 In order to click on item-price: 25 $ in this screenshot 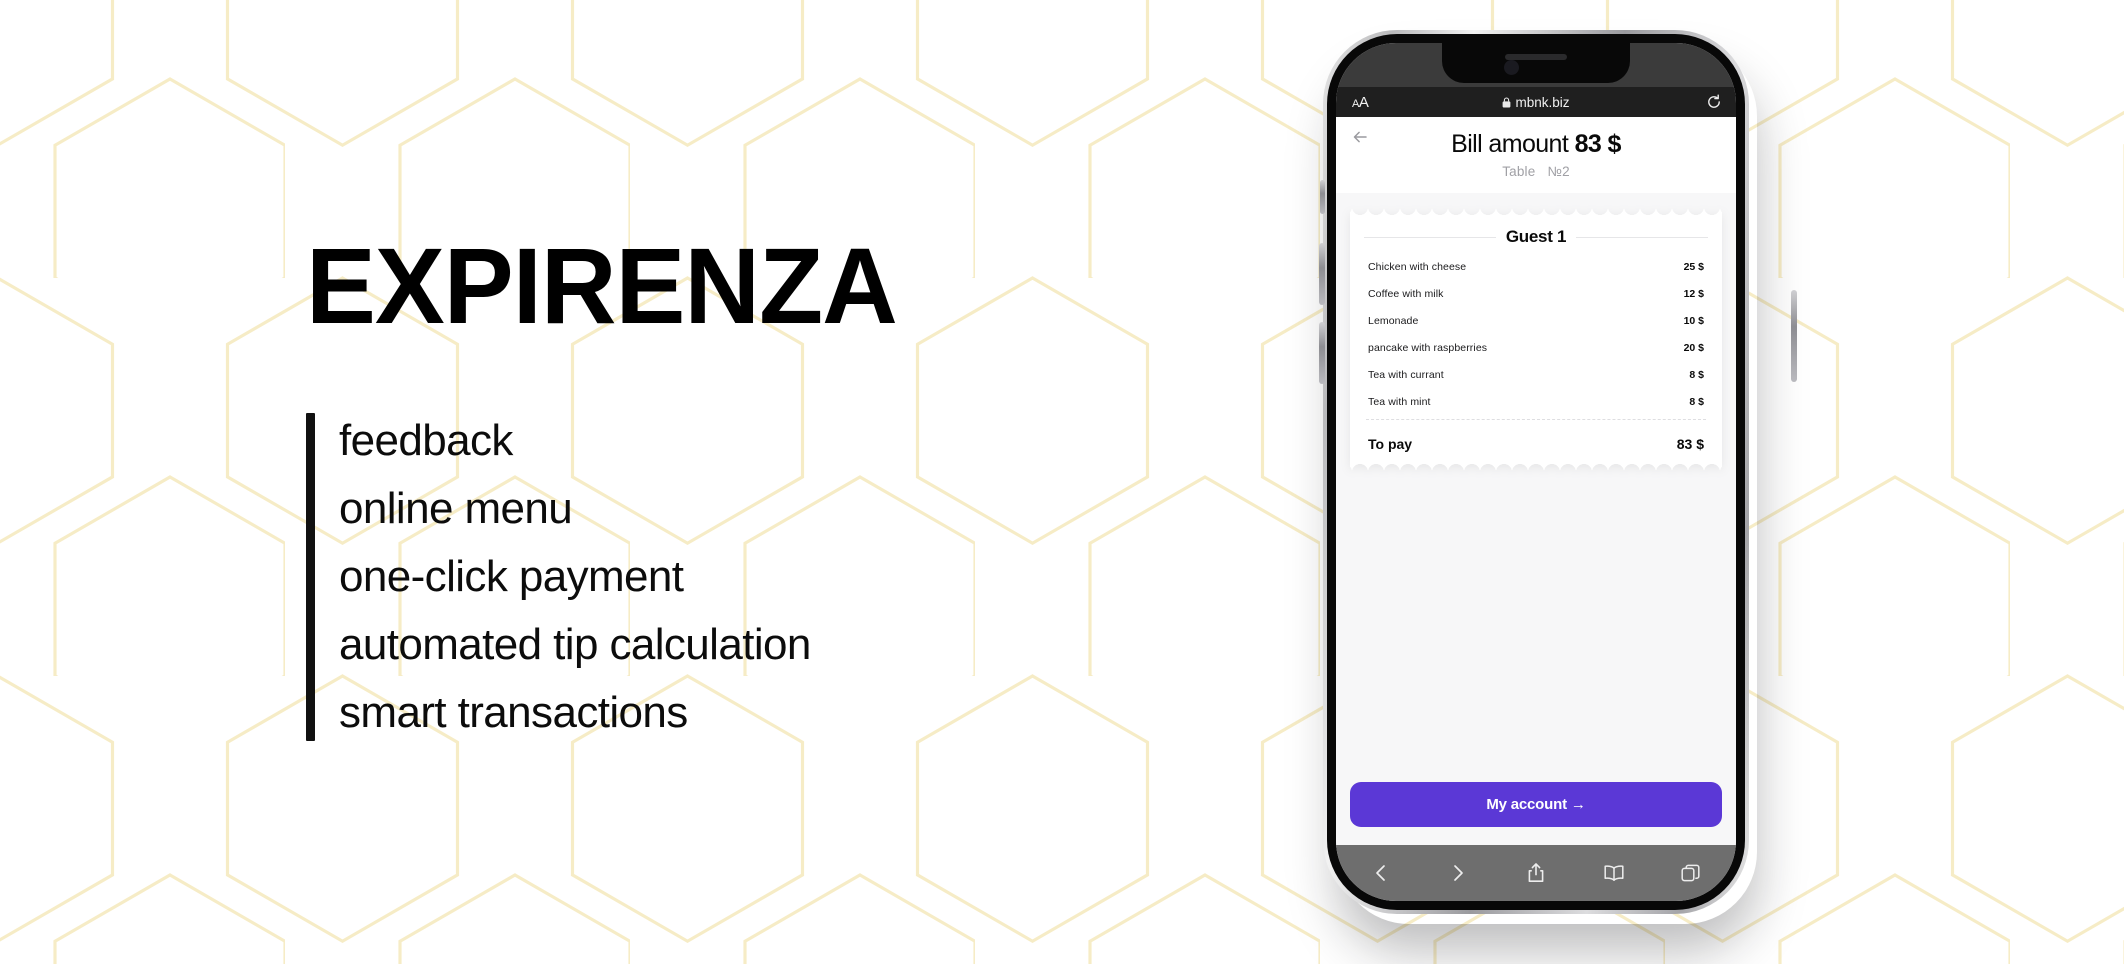, I will do `click(1693, 266)`.